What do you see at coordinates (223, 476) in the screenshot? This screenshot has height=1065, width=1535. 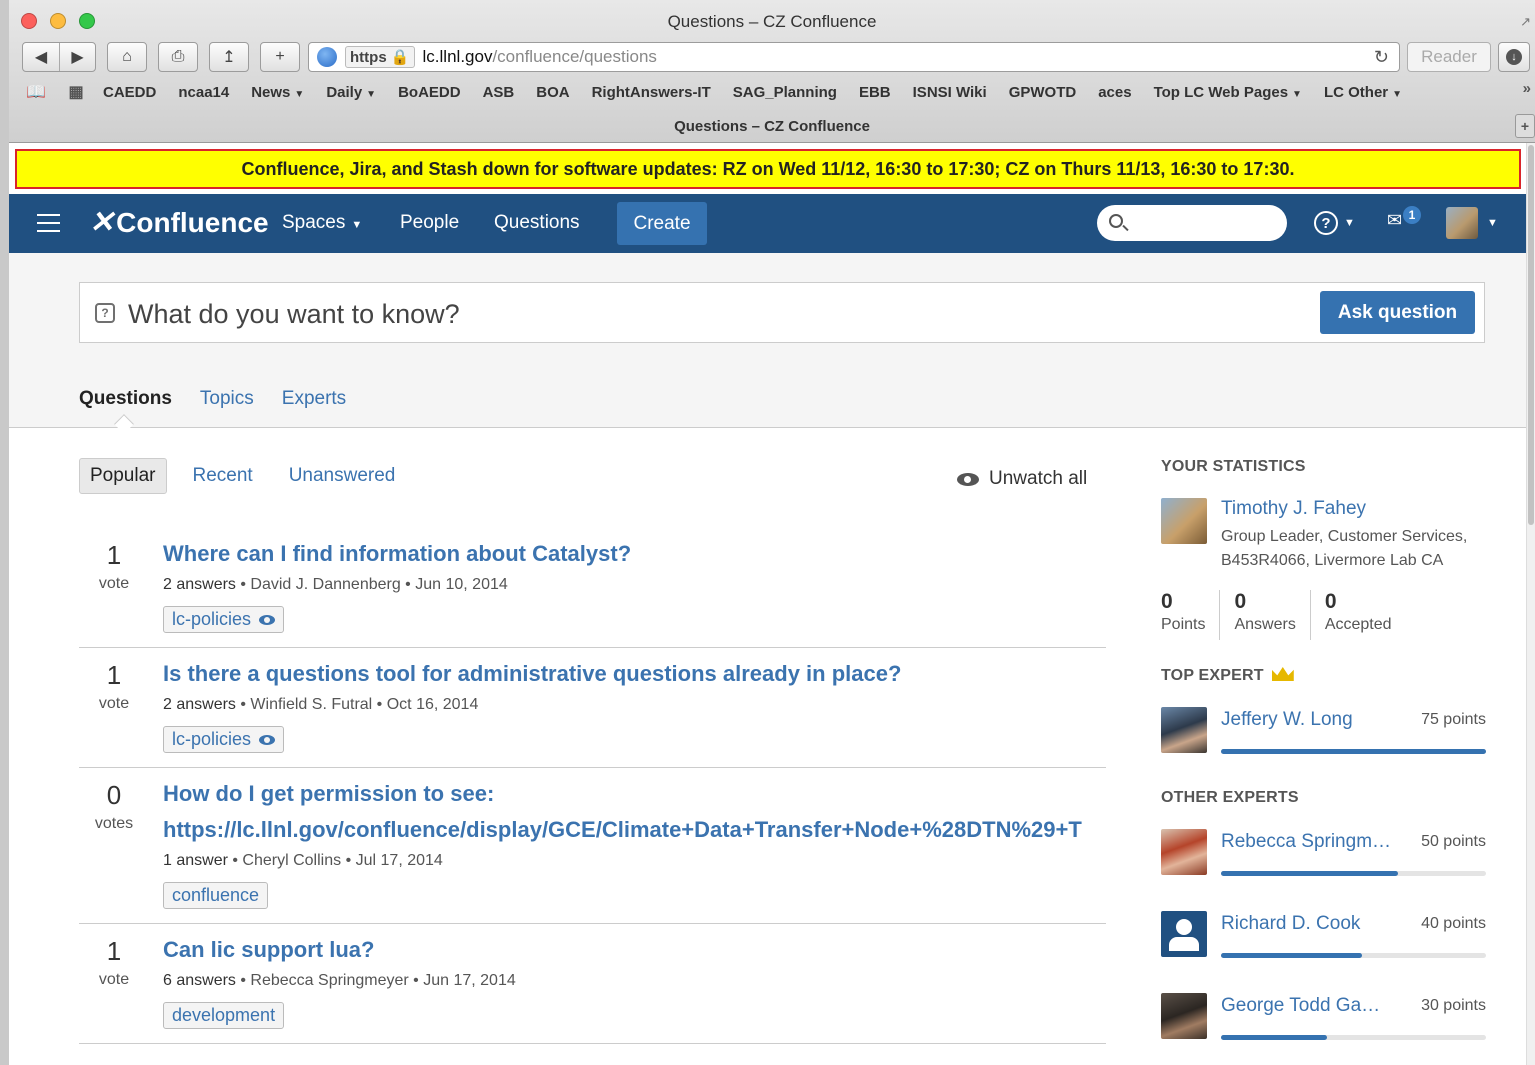 I see `filter-recent: Recent` at bounding box center [223, 476].